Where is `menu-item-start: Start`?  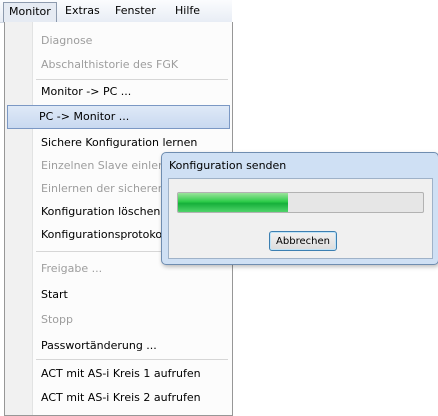 menu-item-start: Start is located at coordinates (133, 295).